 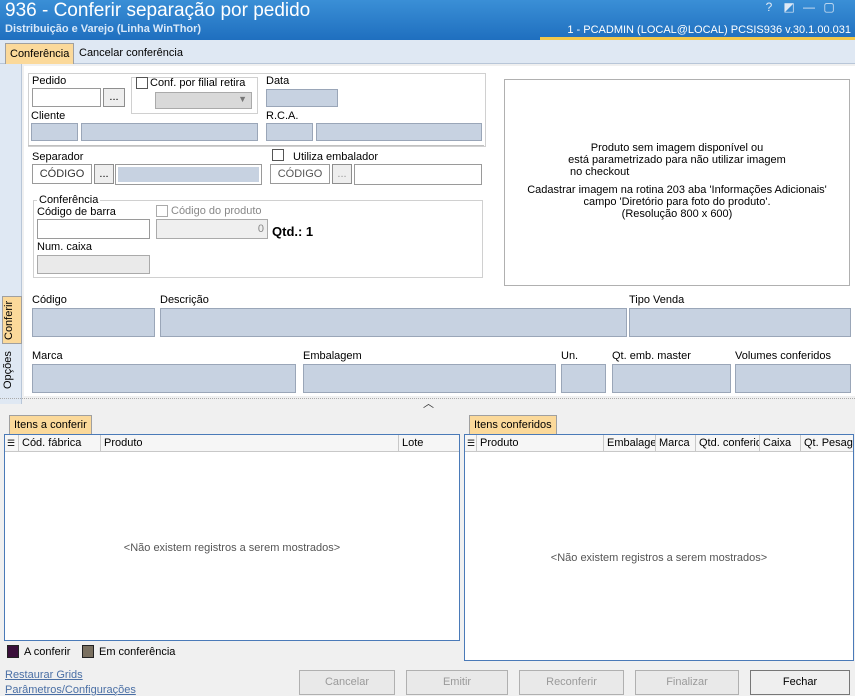 What do you see at coordinates (427, 52) in the screenshot?
I see `top-tab-bar: Conferência Cancelar conferência` at bounding box center [427, 52].